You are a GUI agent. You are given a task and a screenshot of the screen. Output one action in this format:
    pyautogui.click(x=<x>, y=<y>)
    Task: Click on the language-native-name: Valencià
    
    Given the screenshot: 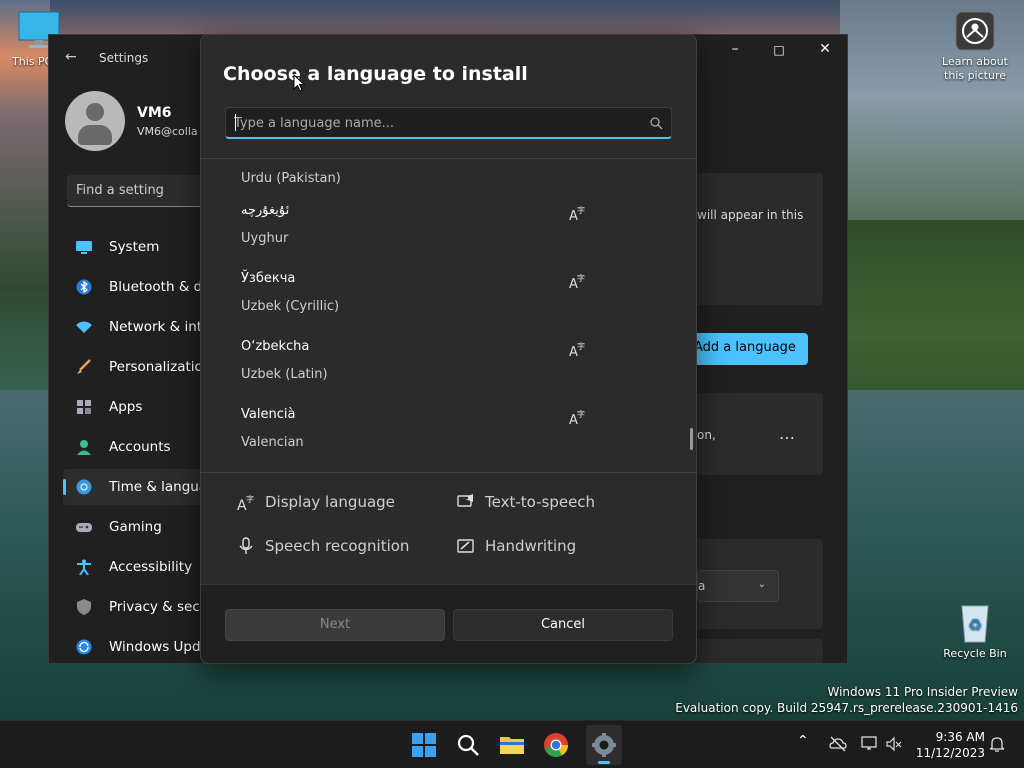 What is the action you would take?
    pyautogui.click(x=268, y=414)
    